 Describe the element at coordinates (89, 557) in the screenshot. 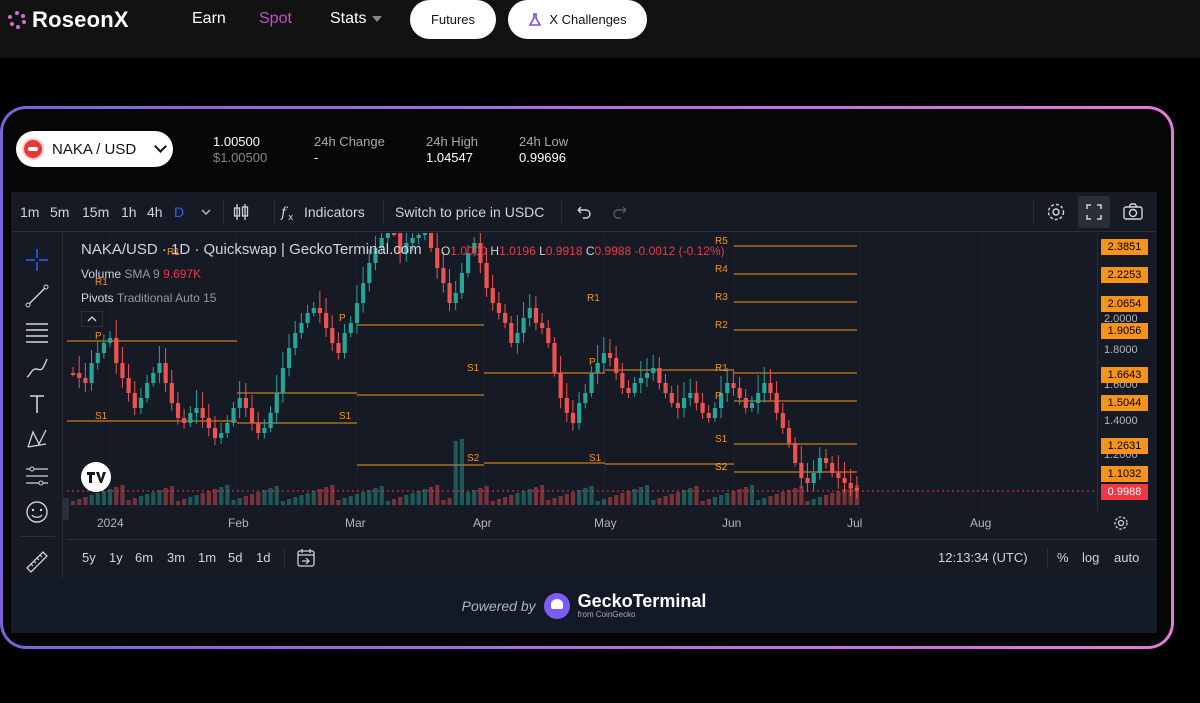

I see `range-5y: 5y` at that location.